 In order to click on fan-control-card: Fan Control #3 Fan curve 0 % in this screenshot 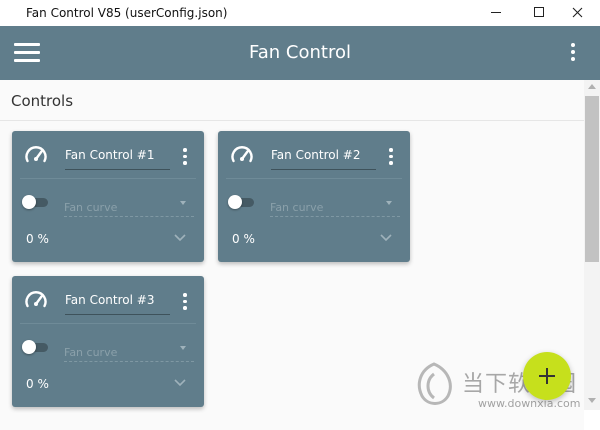, I will do `click(108, 341)`.